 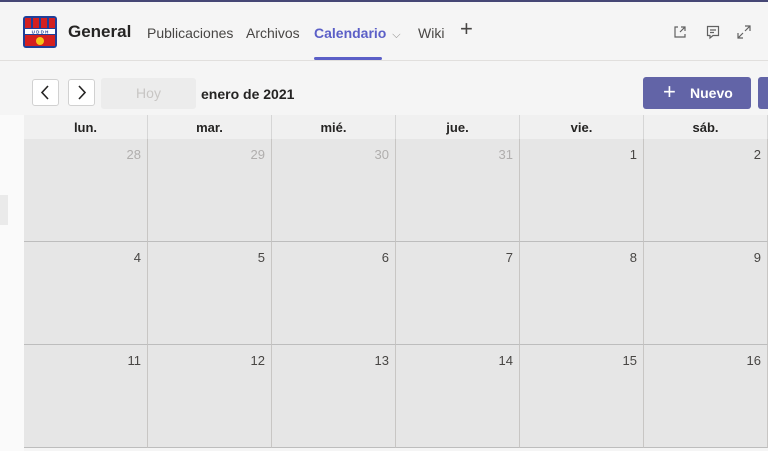 I want to click on expand-icon, so click(x=744, y=32).